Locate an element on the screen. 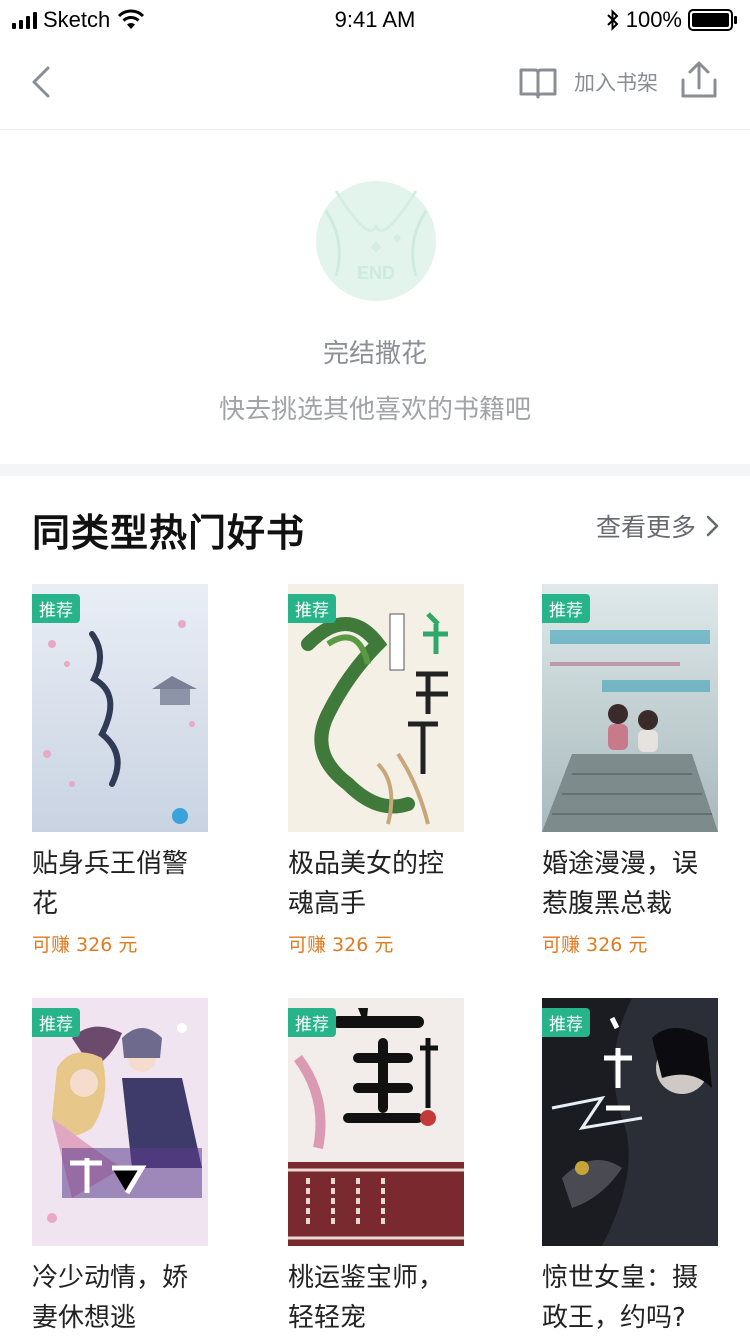 The width and height of the screenshot is (750, 1344). end-badge-text: END is located at coordinates (376, 273).